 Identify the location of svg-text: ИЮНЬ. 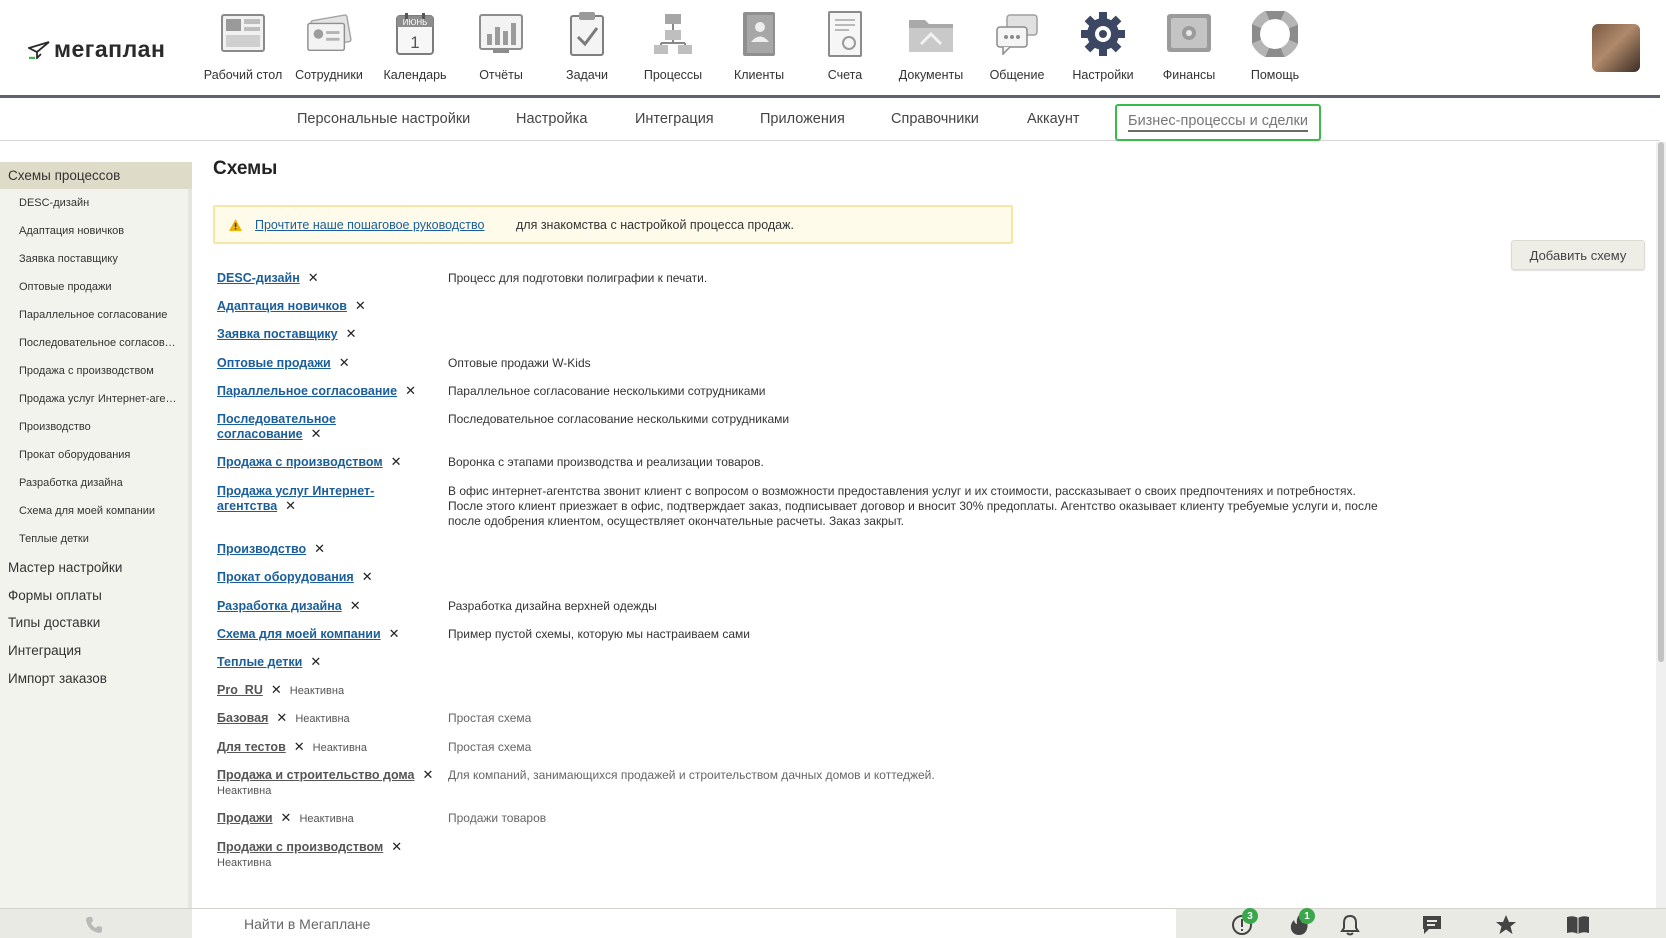
(415, 22).